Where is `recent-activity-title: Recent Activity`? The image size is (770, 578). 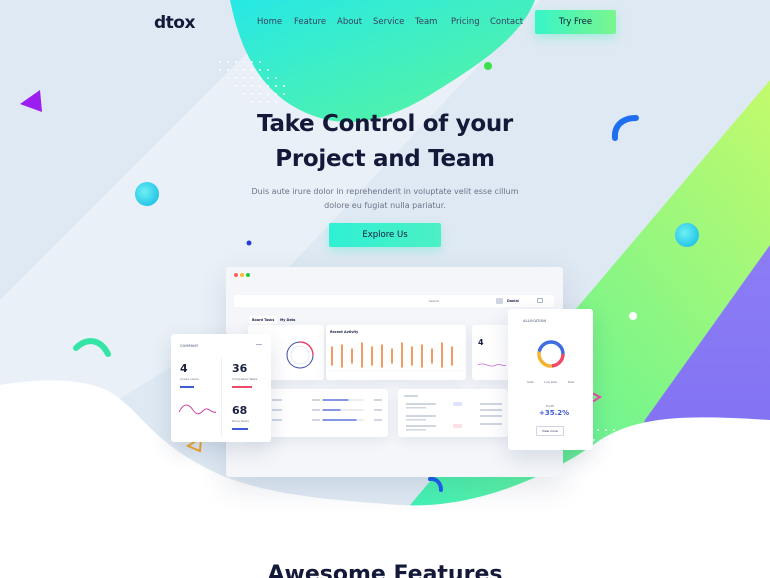
recent-activity-title: Recent Activity is located at coordinates (344, 332).